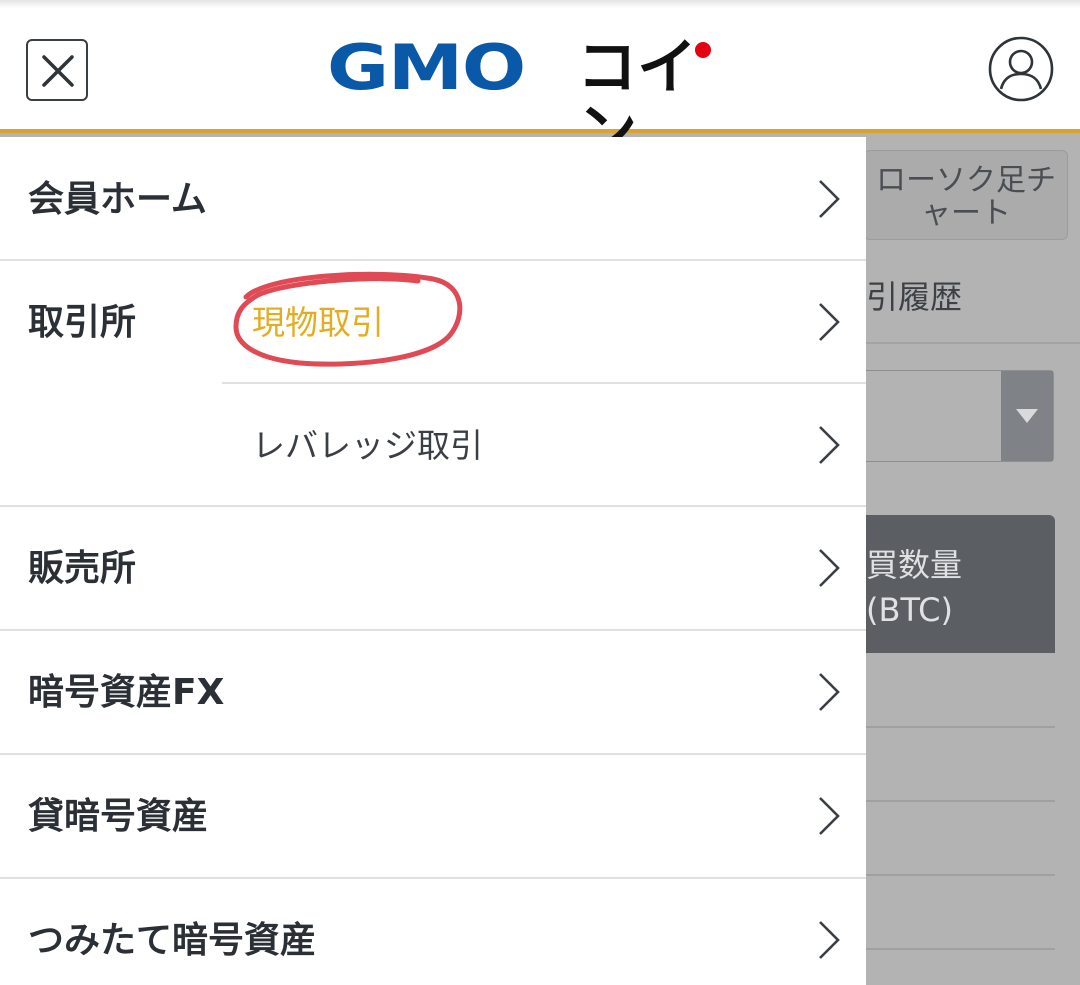 The image size is (1080, 985). I want to click on column-header-line-1: 買数量, so click(914, 565).